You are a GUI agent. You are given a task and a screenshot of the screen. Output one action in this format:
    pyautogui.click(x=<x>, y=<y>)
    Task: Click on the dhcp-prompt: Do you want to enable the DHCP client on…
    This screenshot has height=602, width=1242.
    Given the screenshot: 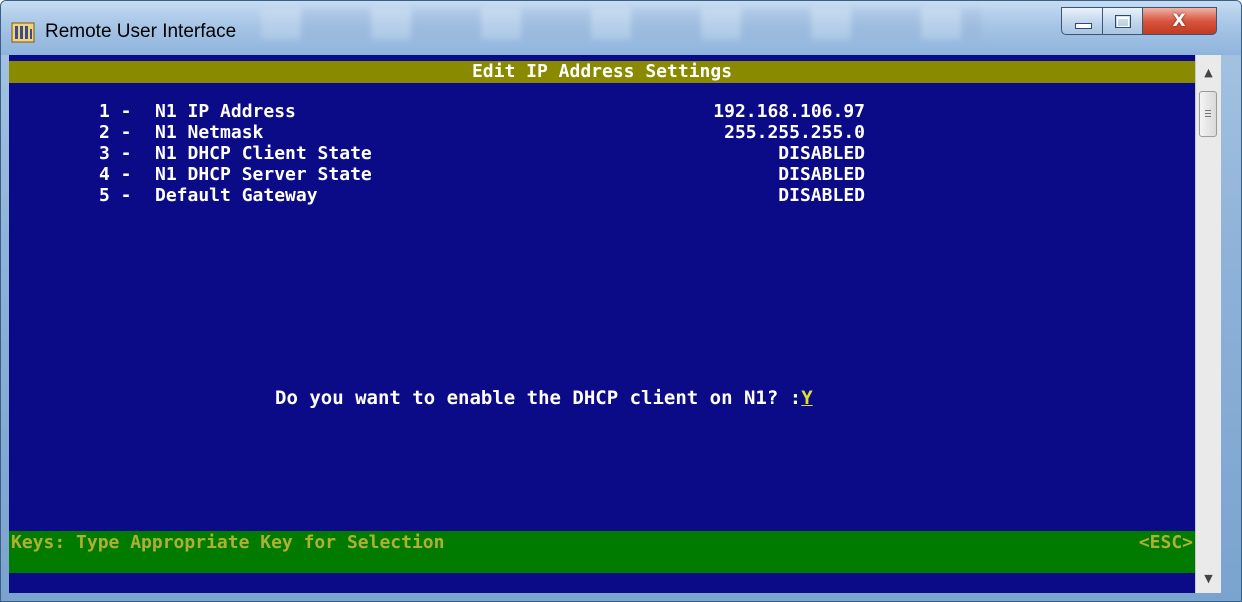 What is the action you would take?
    pyautogui.click(x=544, y=398)
    